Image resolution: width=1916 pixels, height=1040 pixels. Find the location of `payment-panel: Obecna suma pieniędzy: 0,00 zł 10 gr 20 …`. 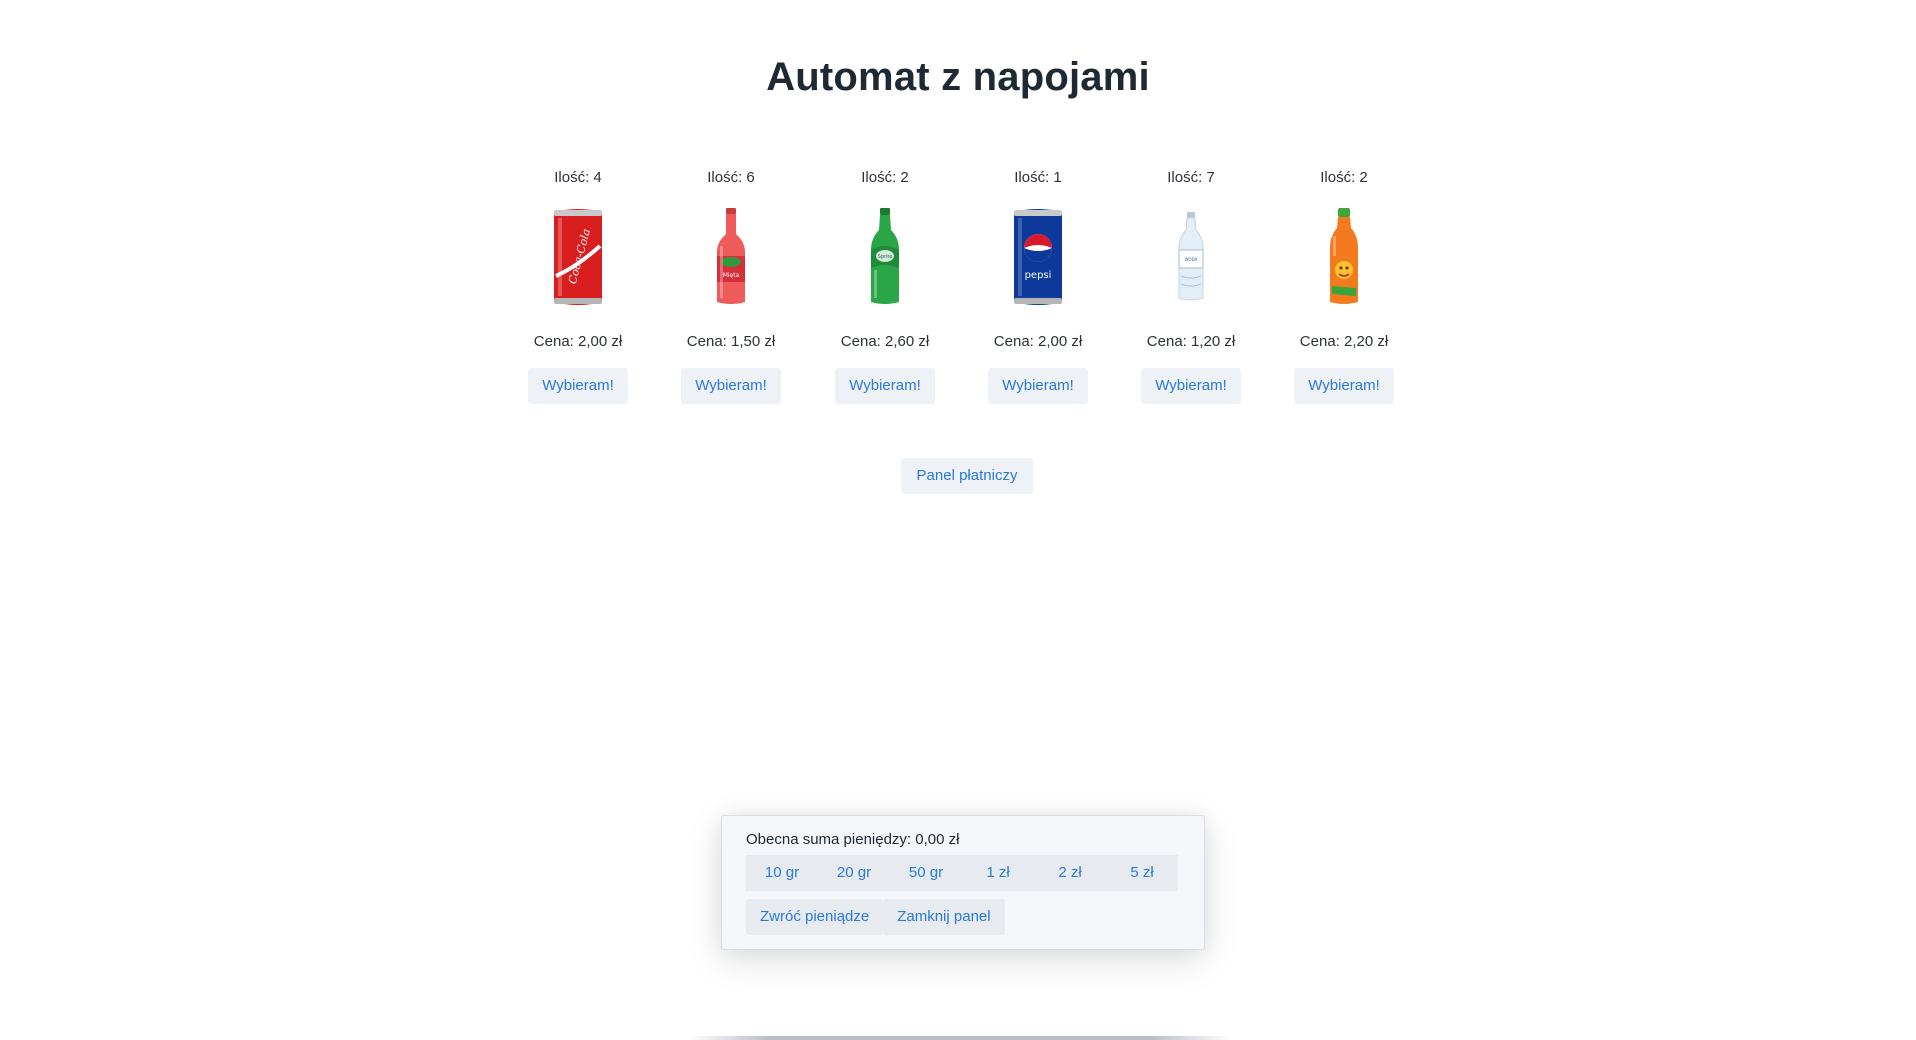

payment-panel: Obecna suma pieniędzy: 0,00 zł 10 gr 20 … is located at coordinates (963, 882).